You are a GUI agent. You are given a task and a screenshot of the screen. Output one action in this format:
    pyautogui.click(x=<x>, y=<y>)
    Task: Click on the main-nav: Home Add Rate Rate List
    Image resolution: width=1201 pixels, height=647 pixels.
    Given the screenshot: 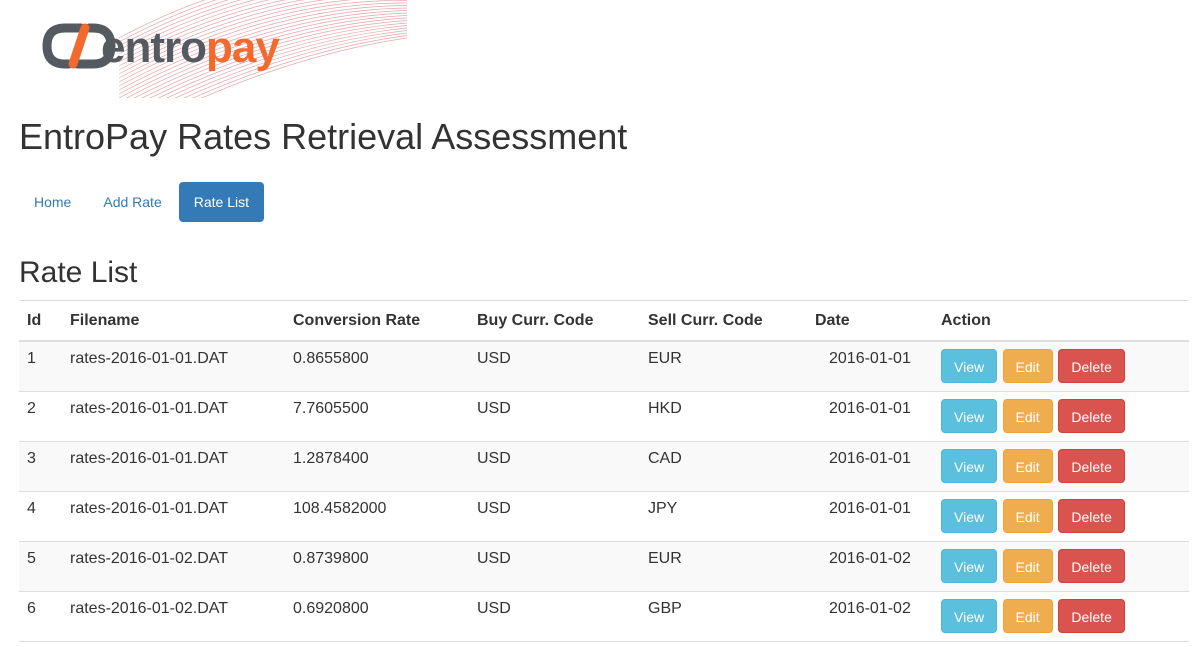 What is the action you would take?
    pyautogui.click(x=141, y=202)
    